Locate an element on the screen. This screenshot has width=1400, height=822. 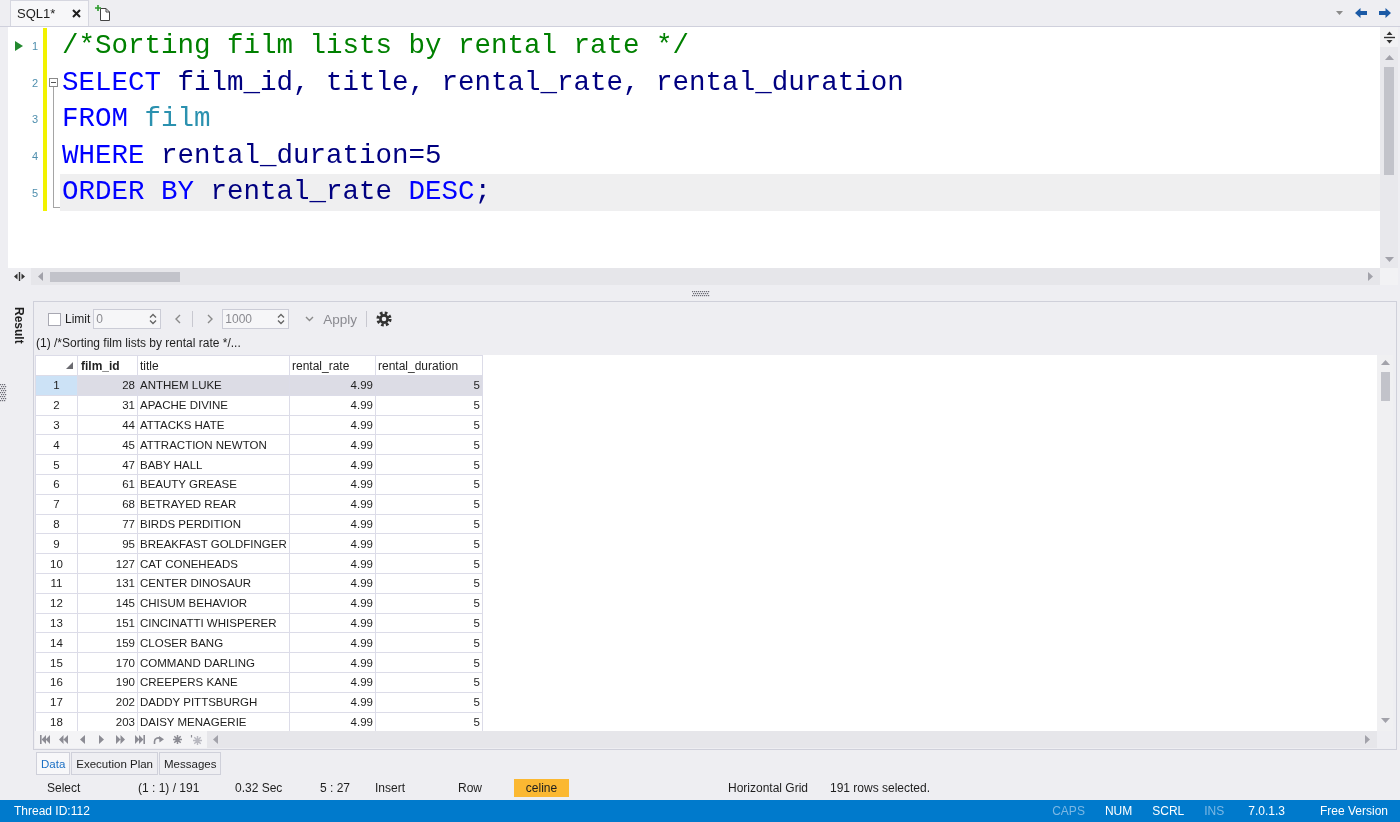
row-header: 16 is located at coordinates (57, 682).